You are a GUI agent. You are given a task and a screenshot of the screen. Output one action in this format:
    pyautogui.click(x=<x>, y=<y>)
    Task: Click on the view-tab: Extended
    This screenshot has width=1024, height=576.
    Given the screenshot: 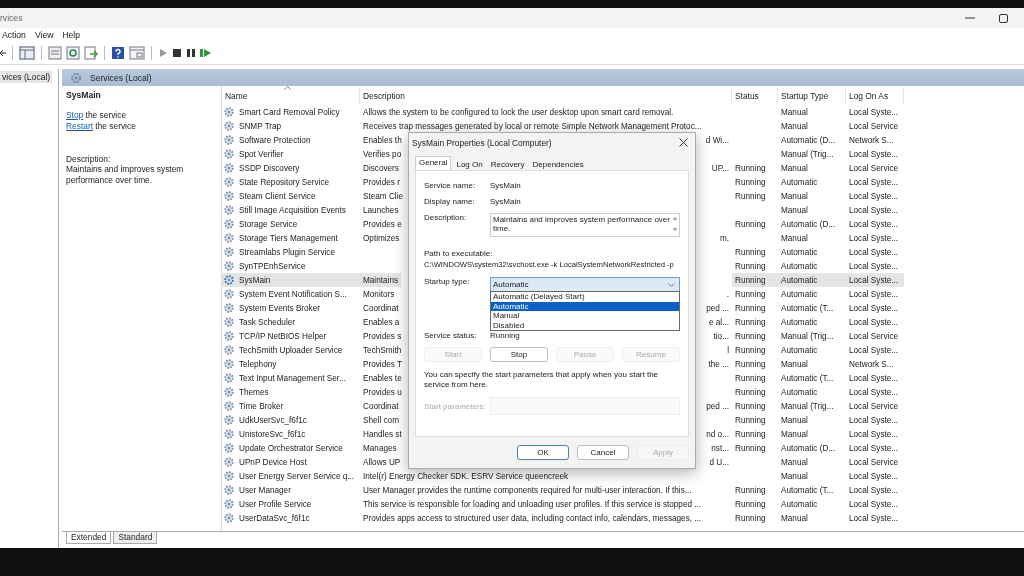 What is the action you would take?
    pyautogui.click(x=89, y=538)
    